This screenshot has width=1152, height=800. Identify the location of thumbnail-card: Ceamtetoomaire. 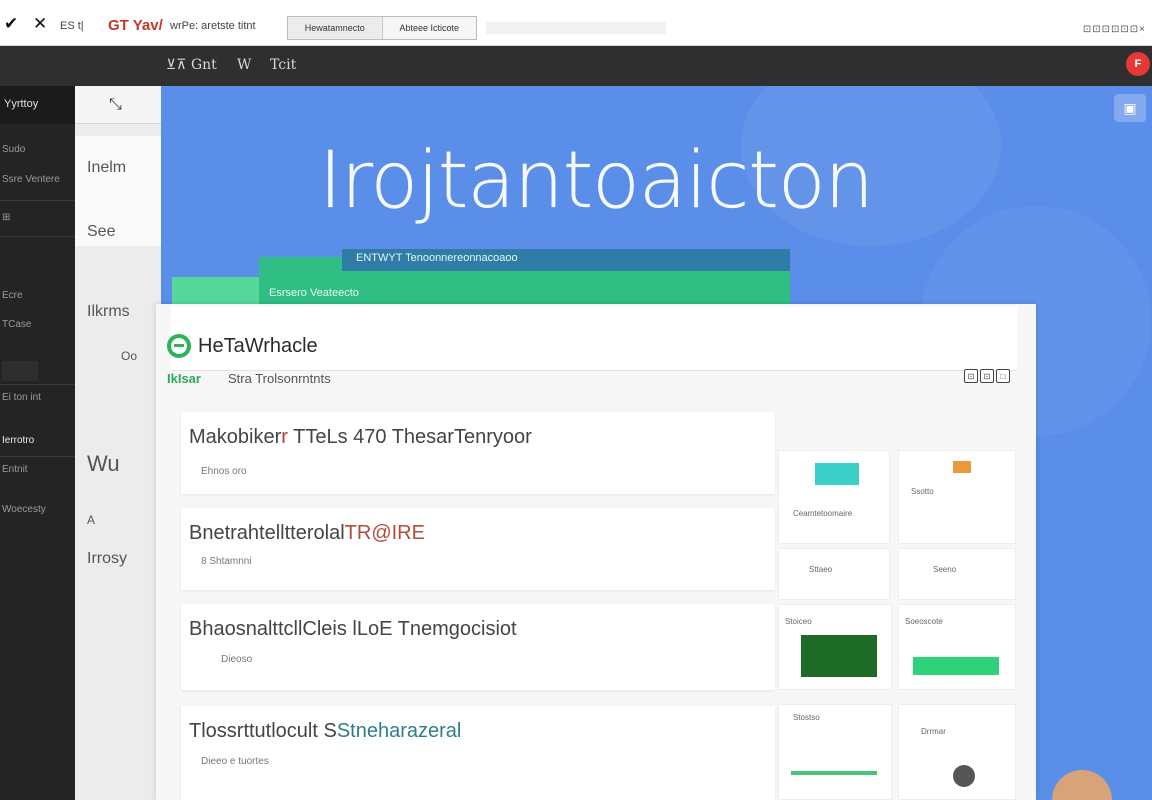
(834, 497).